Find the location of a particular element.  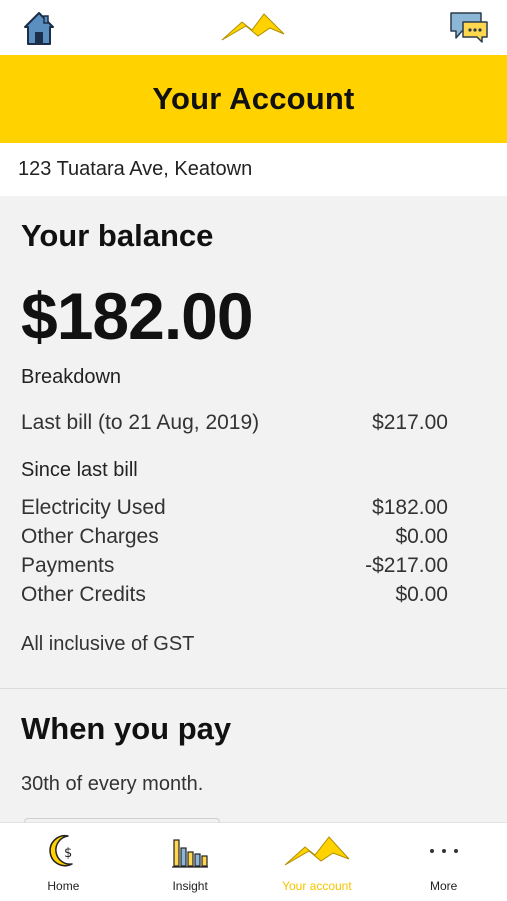

tab-your-account-label: Your account is located at coordinates (317, 886).